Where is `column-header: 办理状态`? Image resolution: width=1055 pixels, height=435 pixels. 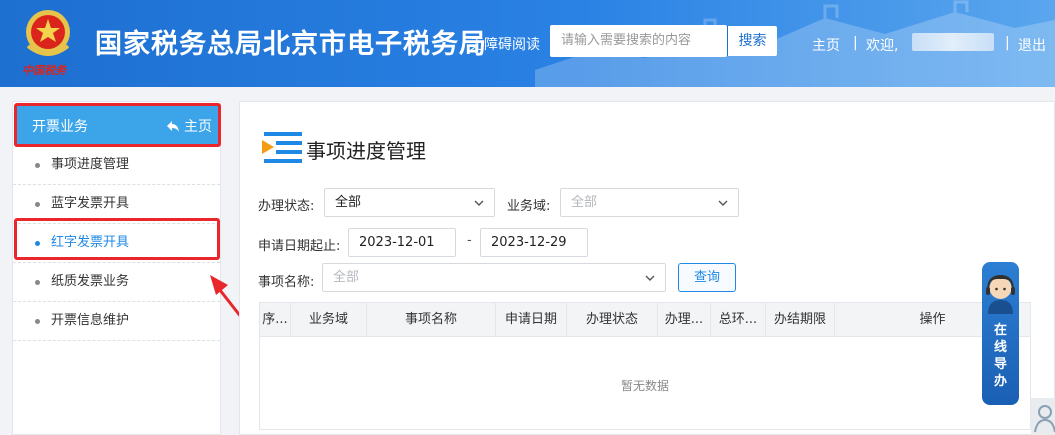 column-header: 办理状态 is located at coordinates (612, 320).